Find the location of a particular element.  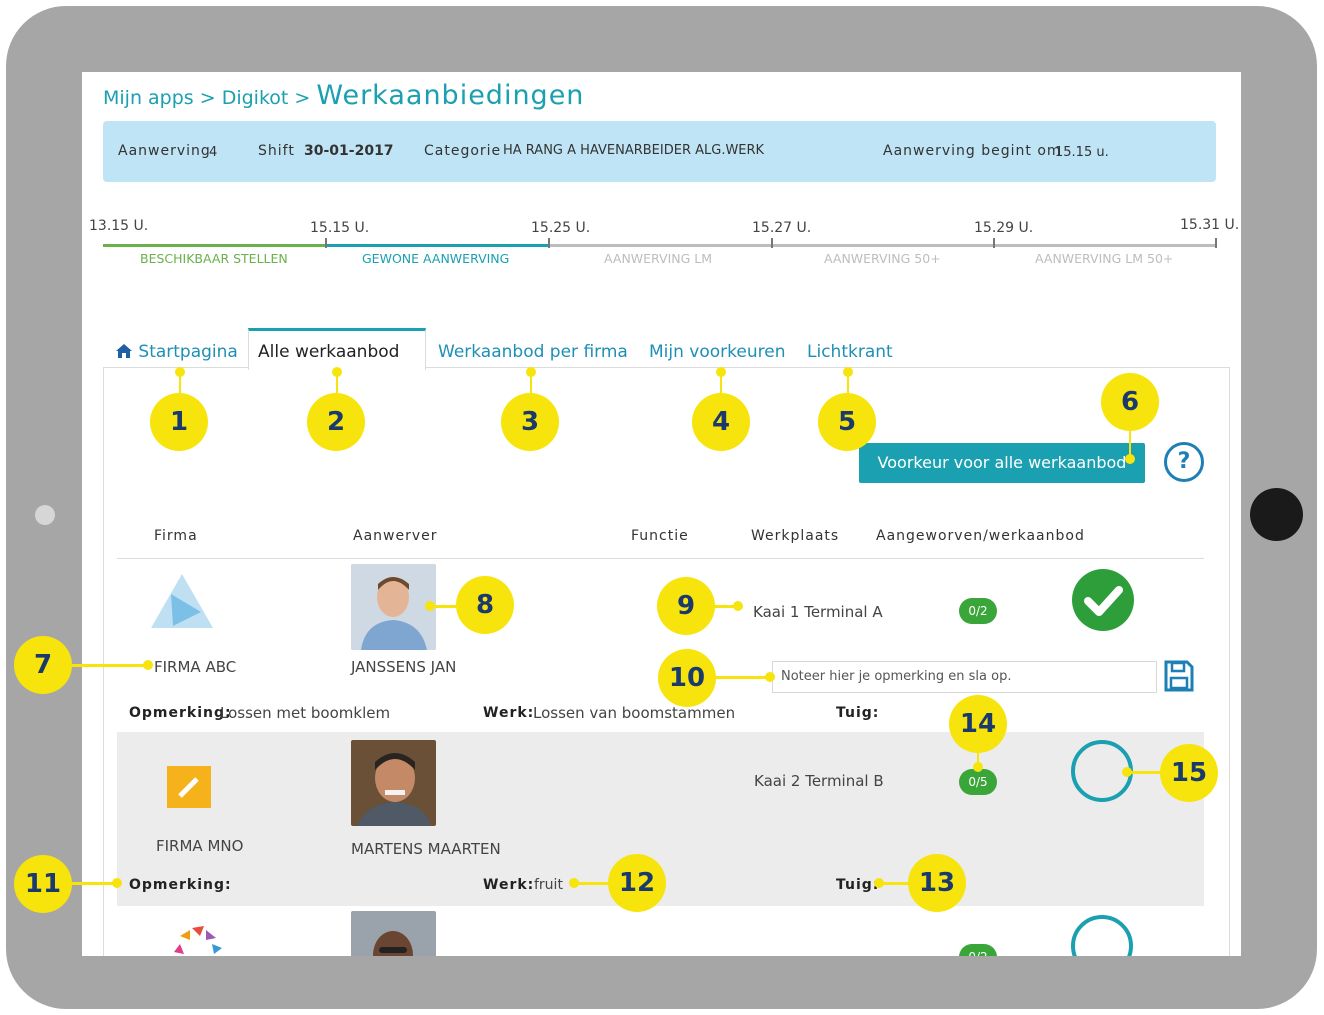

tab-label: Mijn voorkeuren is located at coordinates (717, 352).